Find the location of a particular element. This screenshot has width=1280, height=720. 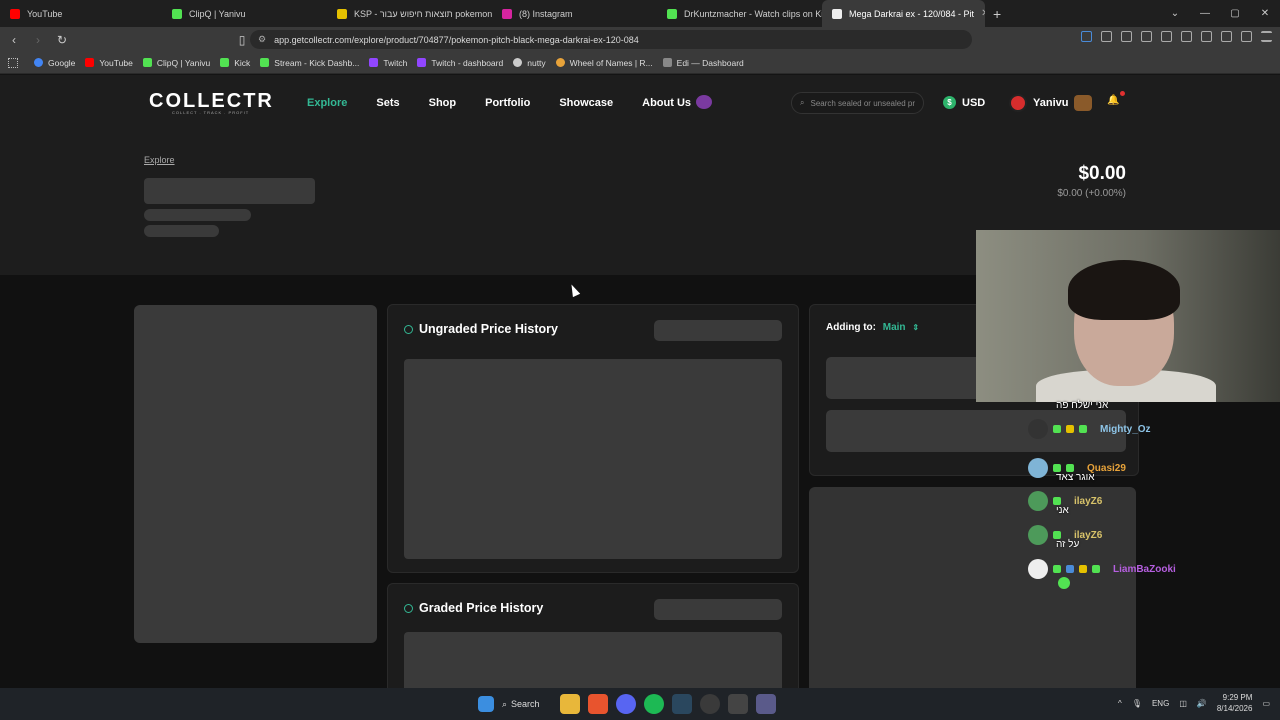

maximize-button: ▢ is located at coordinates (1235, 13).